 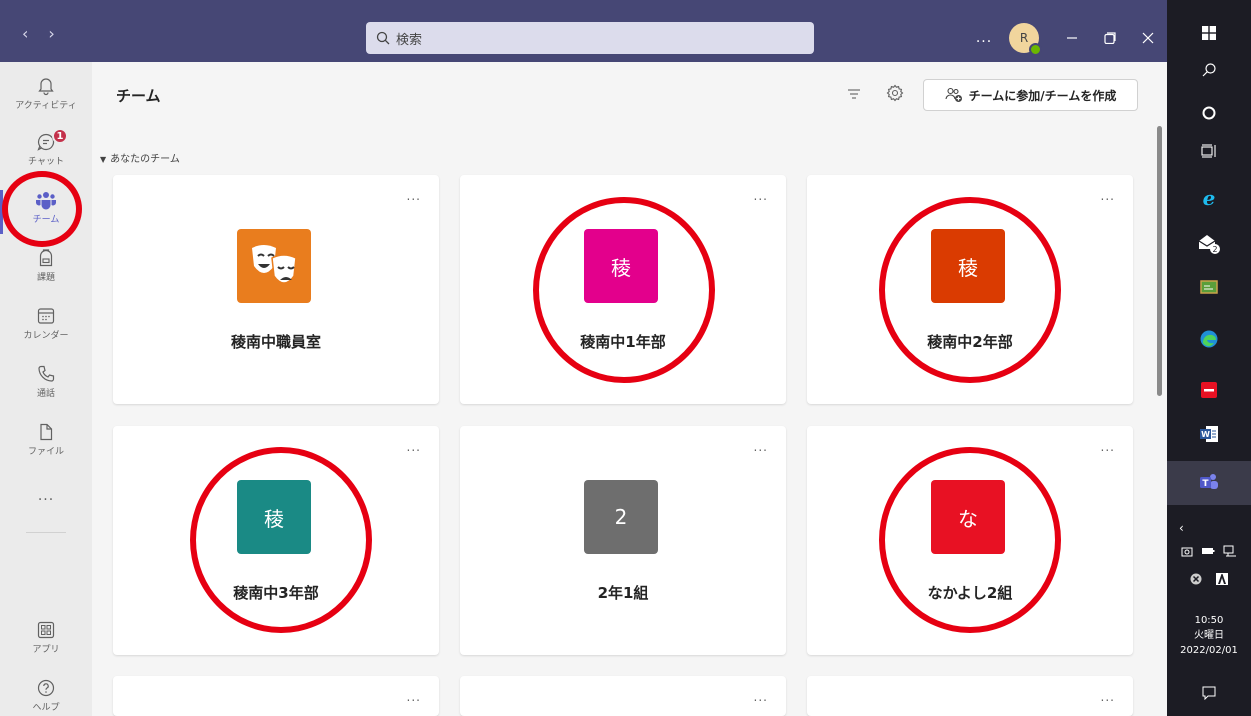 I want to click on team-card: ... 稜南中職員室, so click(x=276, y=289).